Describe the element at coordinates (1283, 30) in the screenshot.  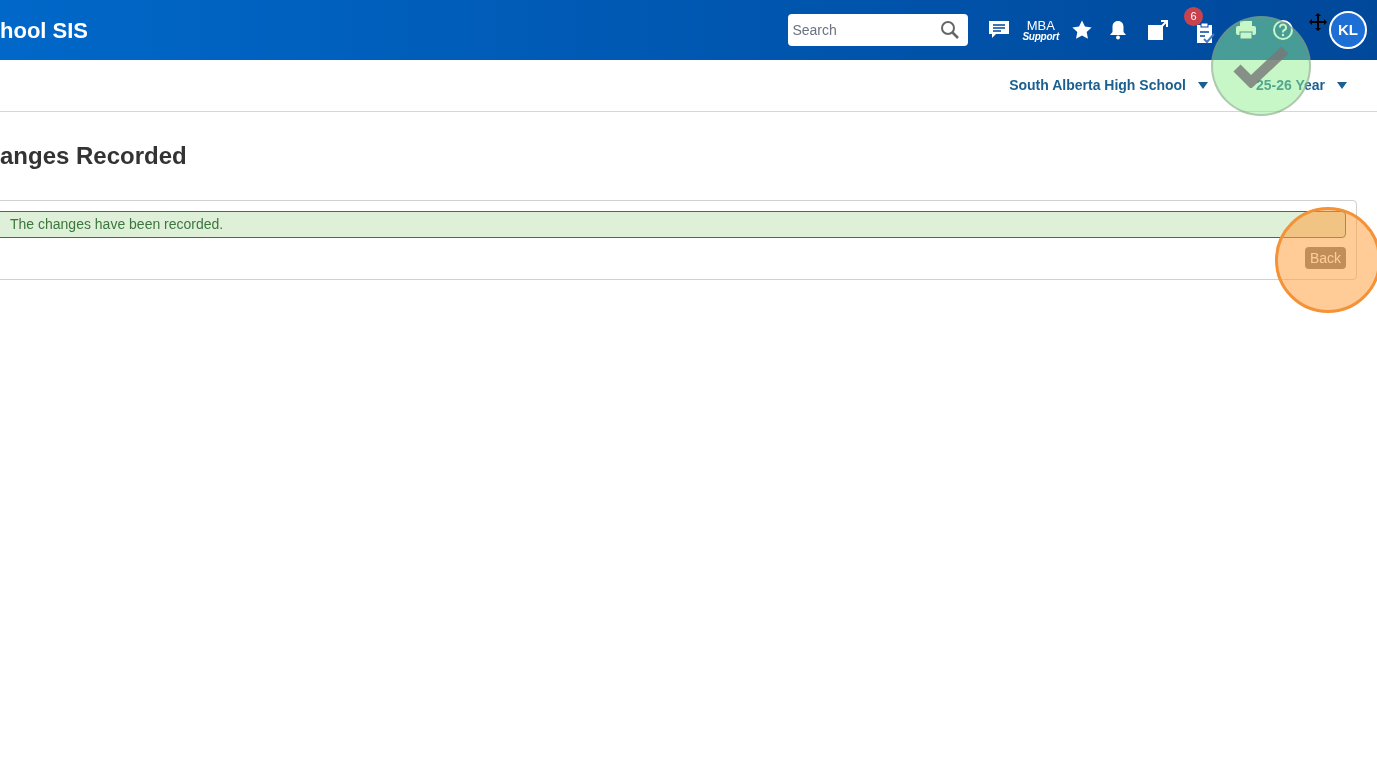
I see `help-icon` at that location.